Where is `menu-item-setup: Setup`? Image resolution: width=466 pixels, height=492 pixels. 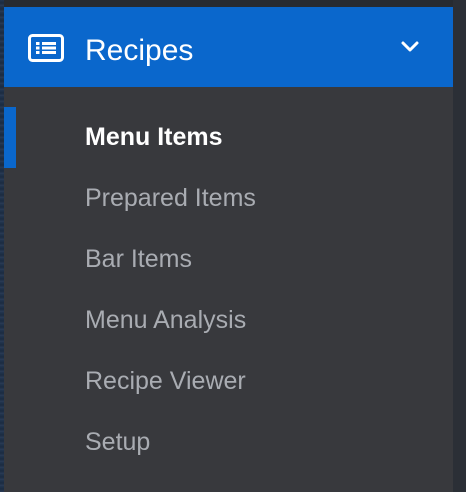
menu-item-setup: Setup is located at coordinates (228, 442).